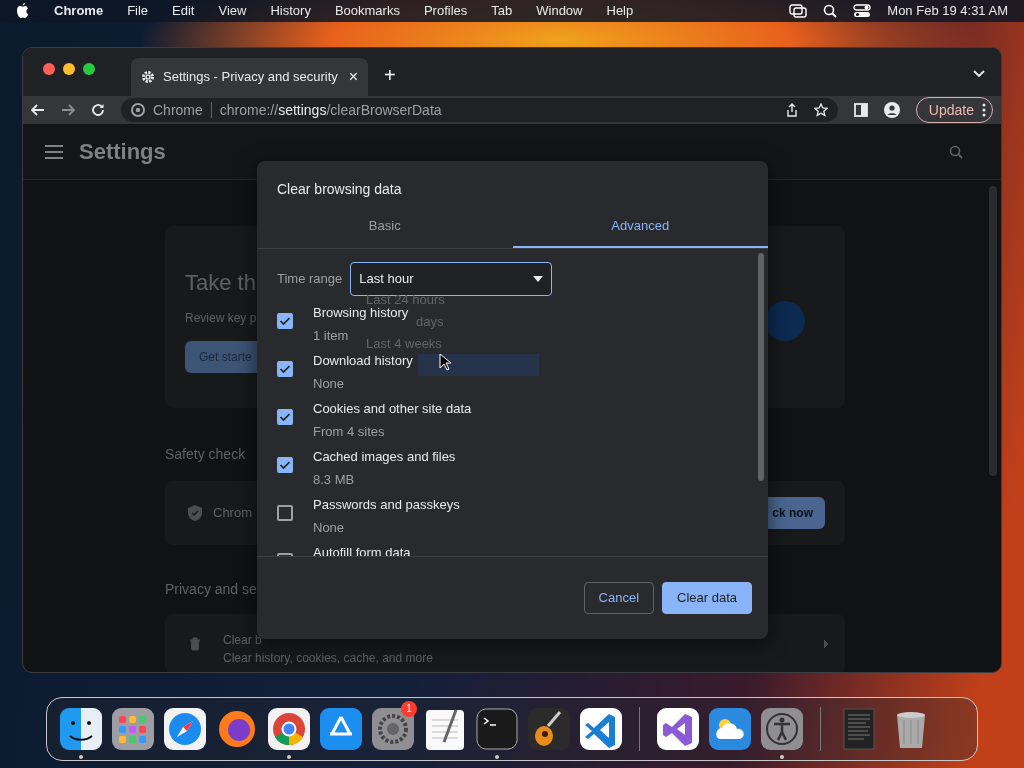 This screenshot has width=1024, height=768. Describe the element at coordinates (353, 77) in the screenshot. I see `tab-close-button: ×` at that location.